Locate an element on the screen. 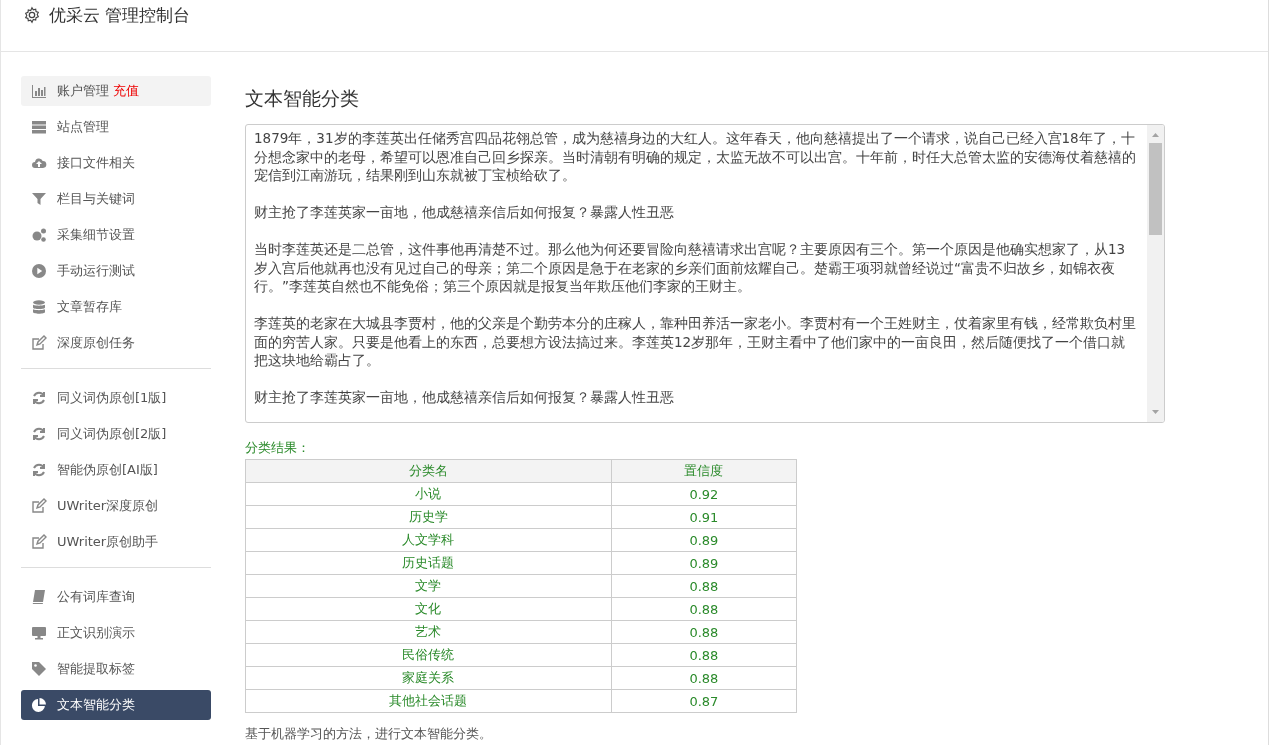 The width and height of the screenshot is (1280, 745). sidebar-item: 接口文件相关 is located at coordinates (116, 163).